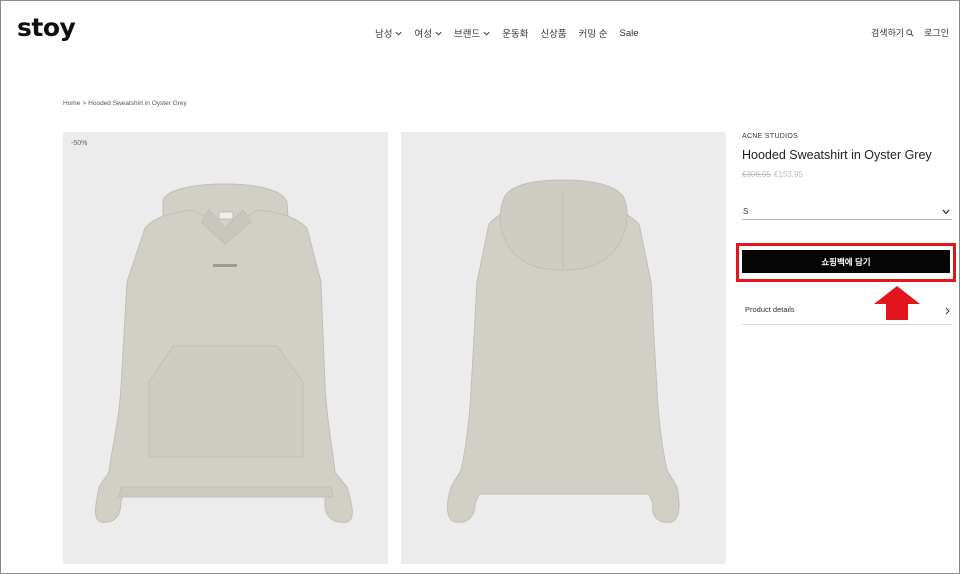  I want to click on search-icon, so click(910, 32).